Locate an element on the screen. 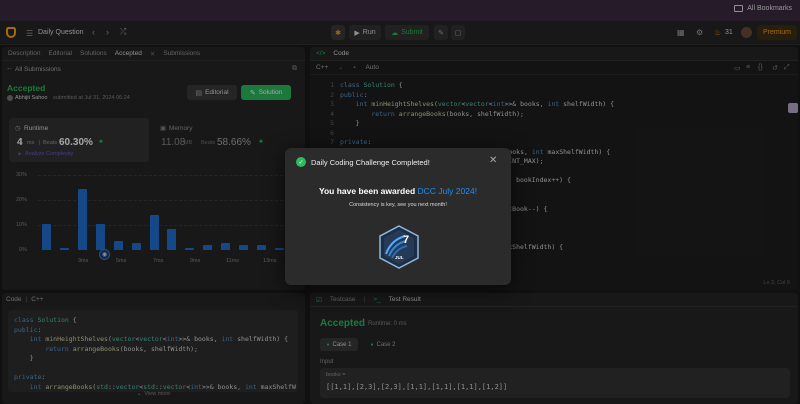 The width and height of the screenshot is (800, 404). check-circle-icon: ✓ is located at coordinates (301, 162).